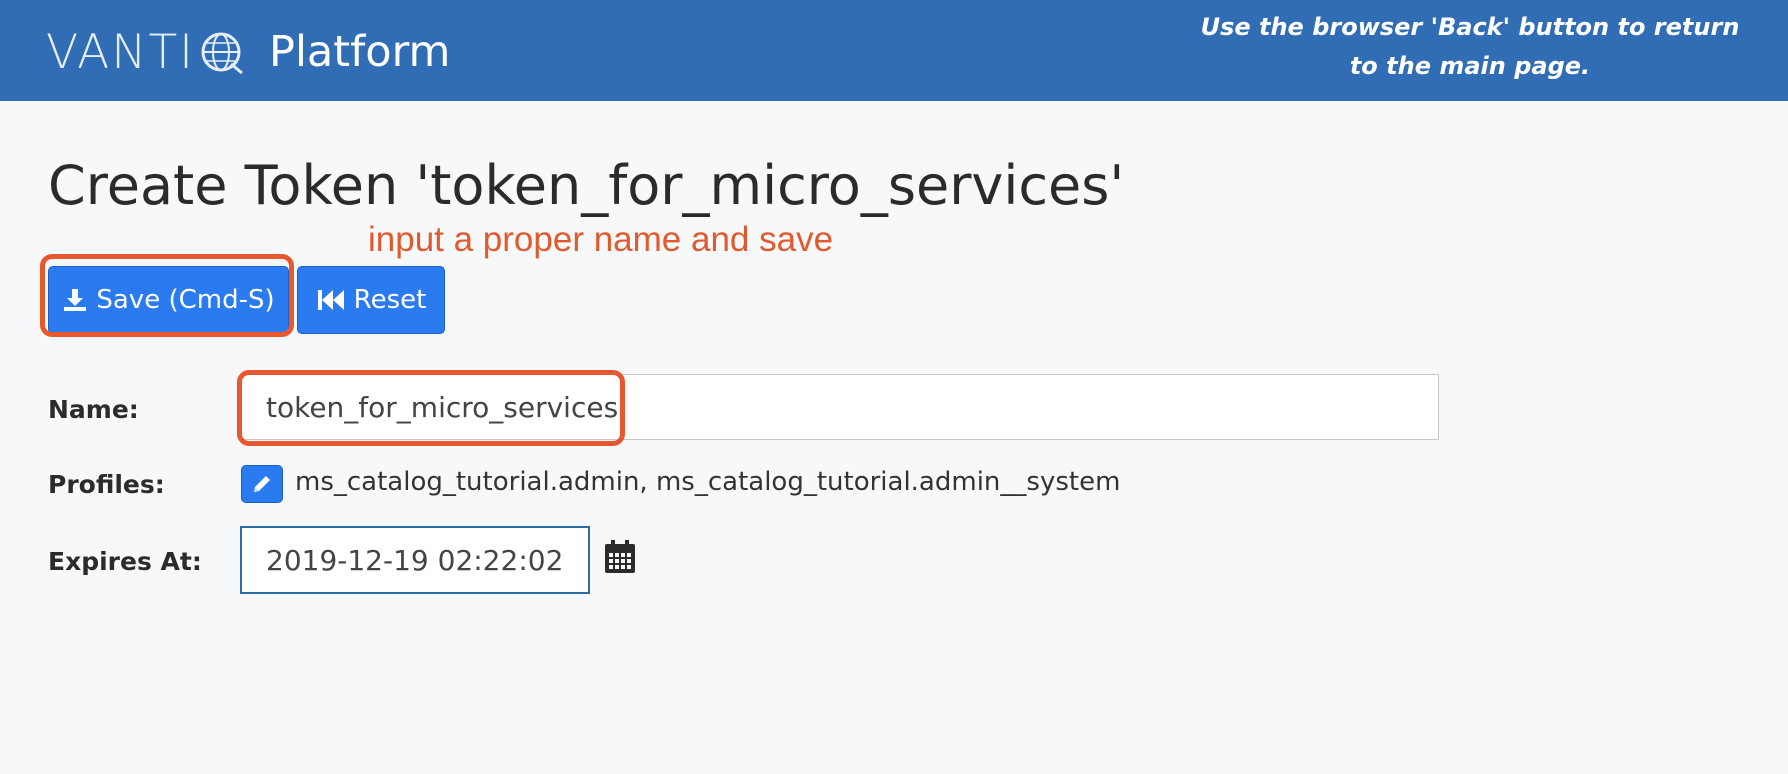 The height and width of the screenshot is (774, 1788). Describe the element at coordinates (222, 53) in the screenshot. I see `globe-logo-icon` at that location.